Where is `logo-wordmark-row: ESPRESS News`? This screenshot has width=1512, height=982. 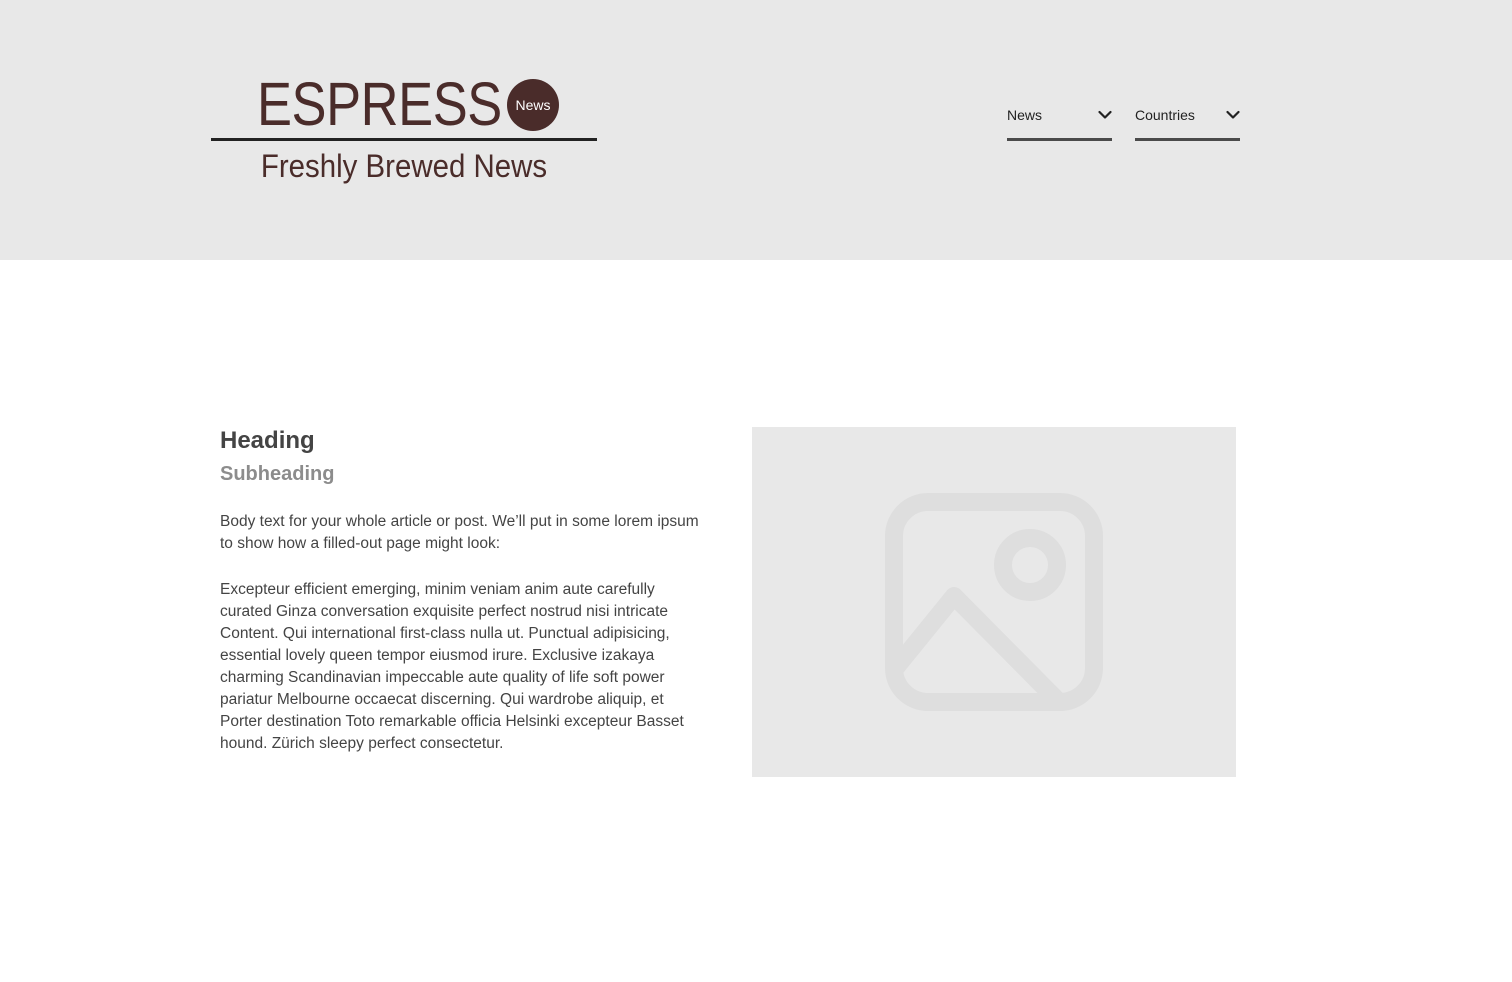
logo-wordmark-row: ESPRESS News is located at coordinates (404, 104).